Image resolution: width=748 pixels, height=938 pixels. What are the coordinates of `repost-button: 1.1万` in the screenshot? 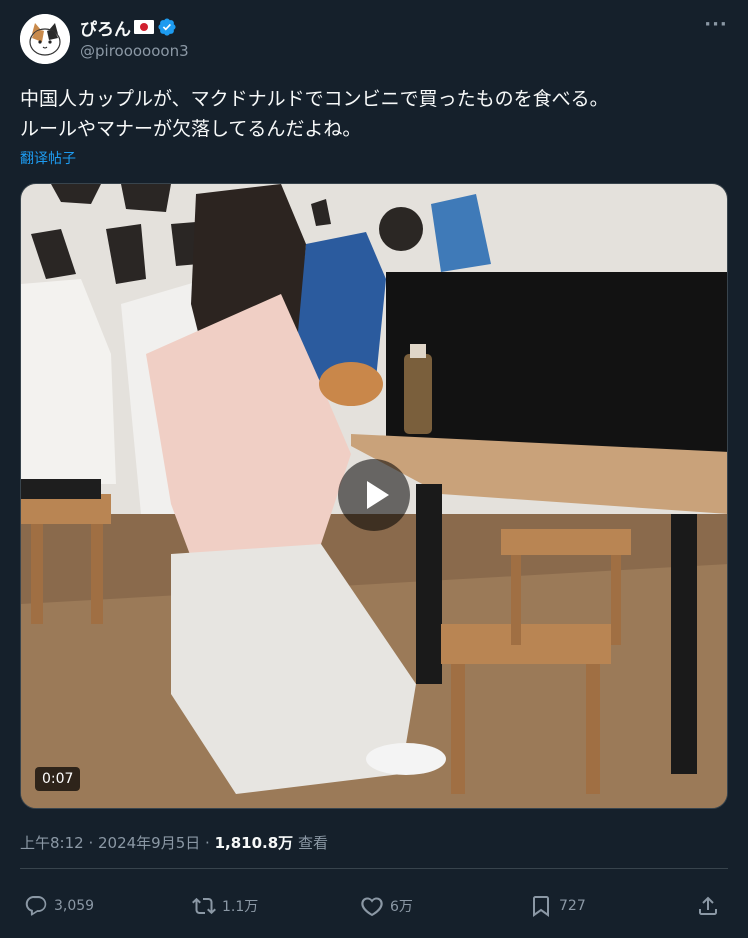 It's located at (225, 906).